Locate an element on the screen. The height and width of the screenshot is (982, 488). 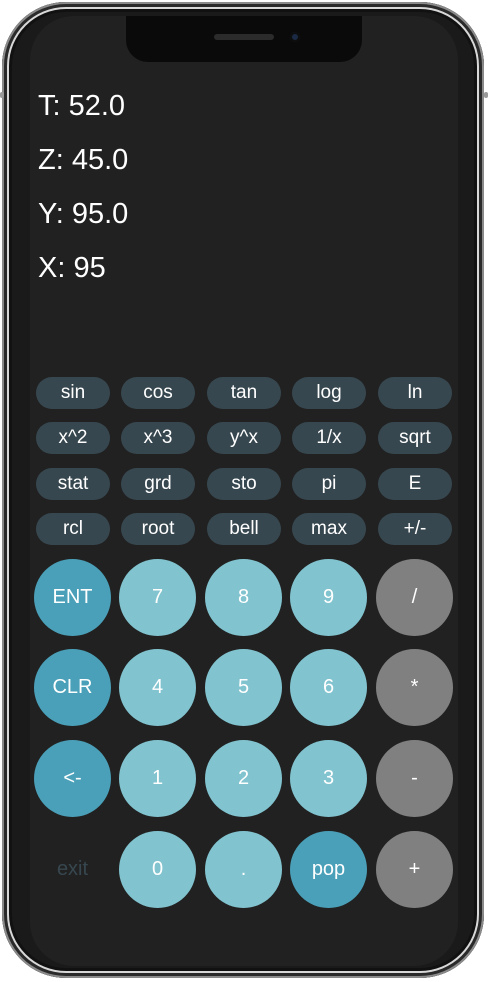
sqrt-button: sqrt is located at coordinates (415, 438).